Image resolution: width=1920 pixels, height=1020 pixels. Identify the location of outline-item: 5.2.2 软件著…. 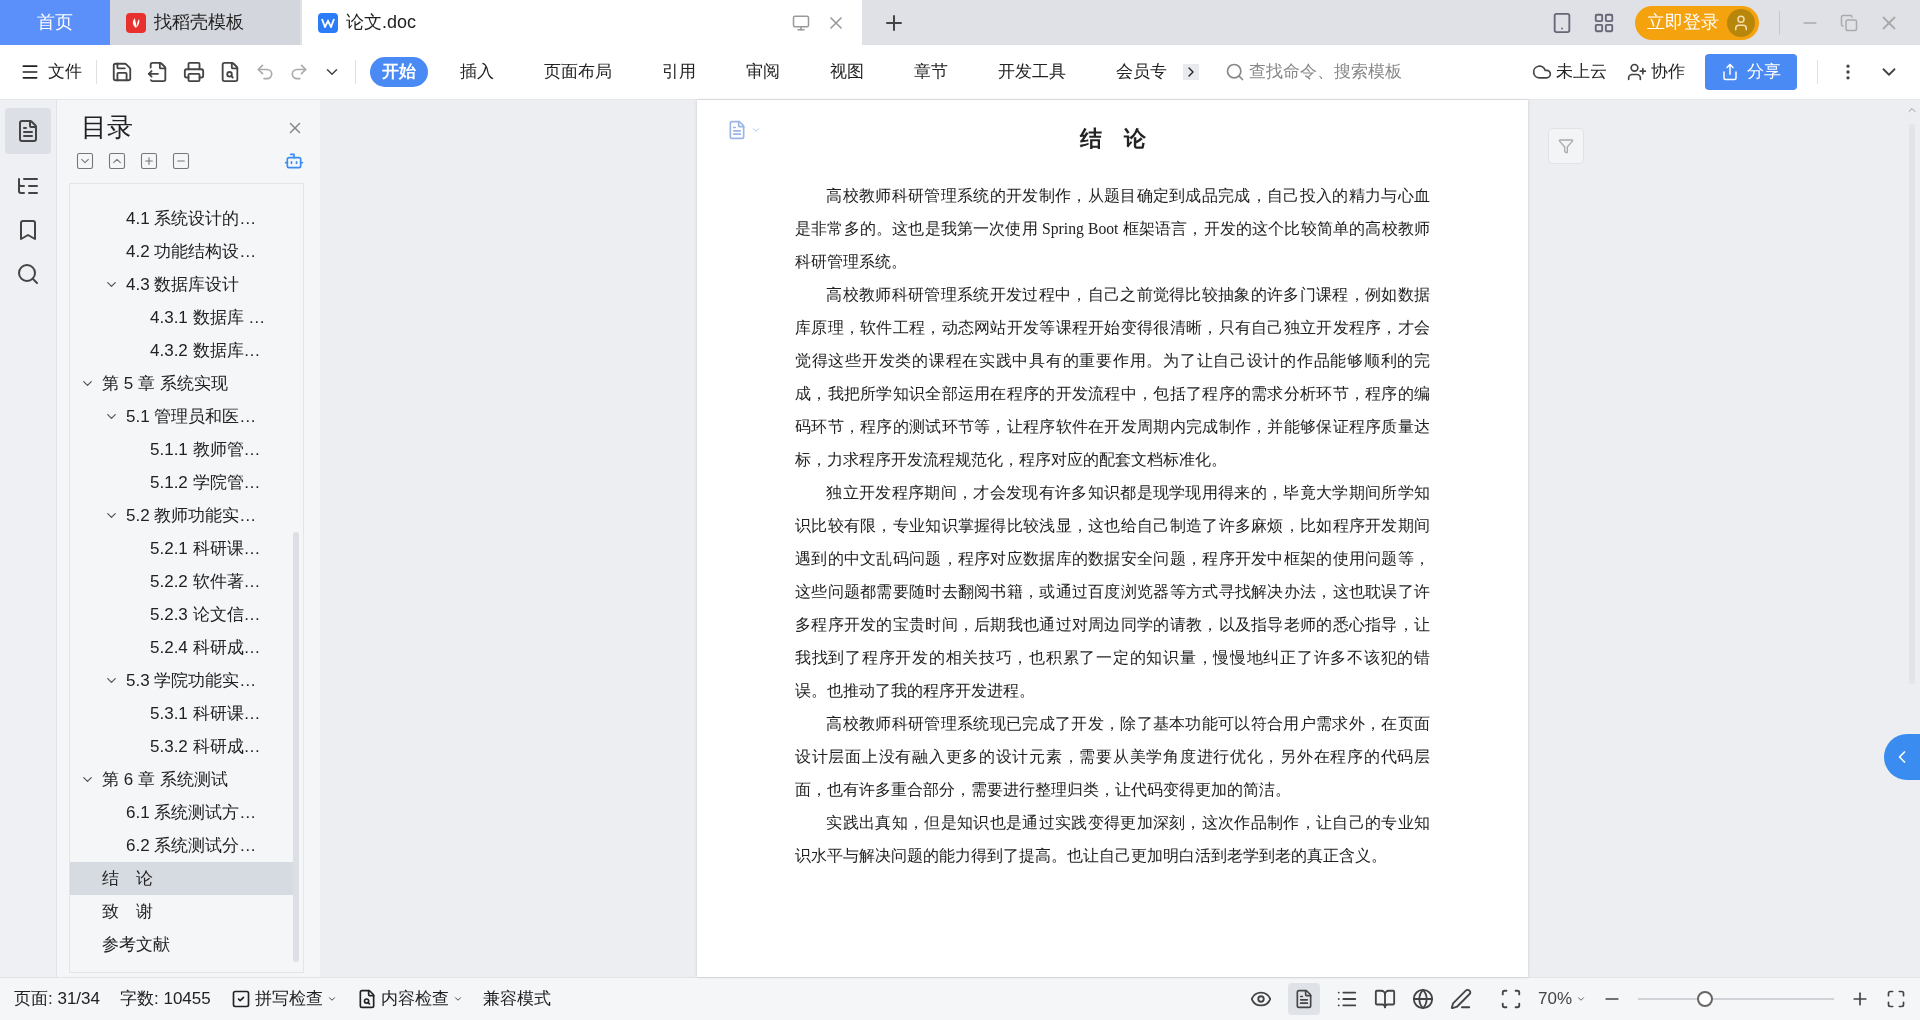
(181, 581).